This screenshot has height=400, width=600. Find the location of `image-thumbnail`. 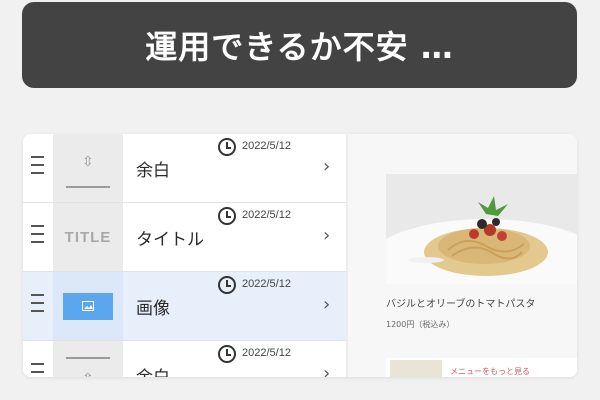

image-thumbnail is located at coordinates (88, 306).